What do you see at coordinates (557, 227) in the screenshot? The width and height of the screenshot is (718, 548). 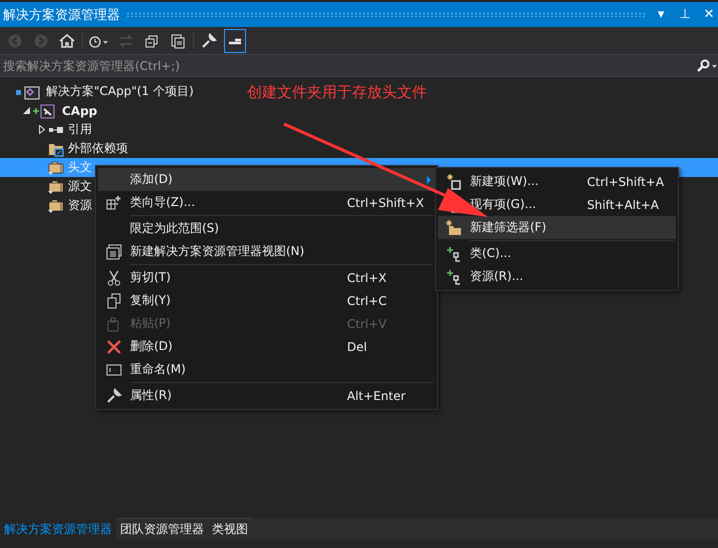 I see `menu-item: 新建筛选器(F)` at bounding box center [557, 227].